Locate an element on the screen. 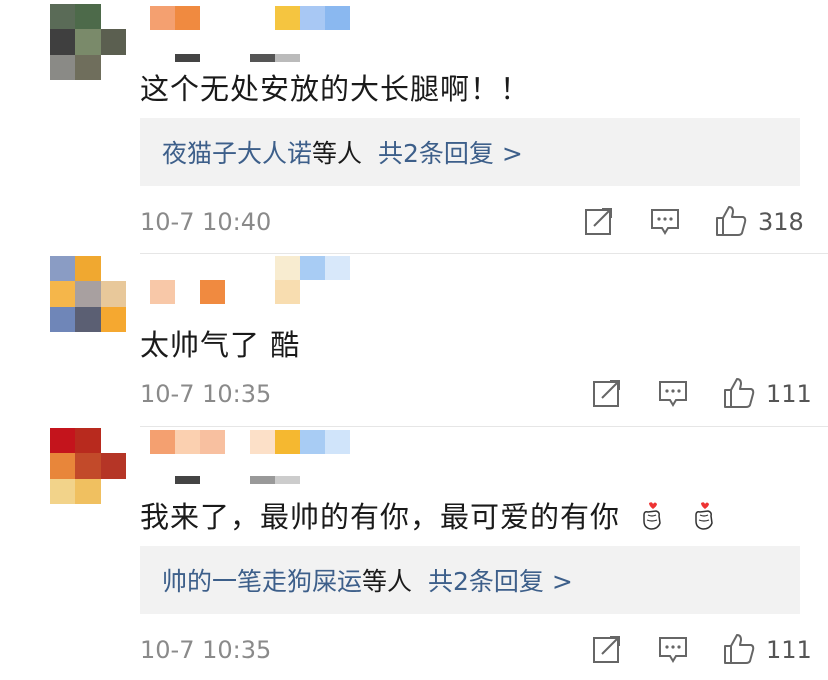  reply-user-names: 夜猫子大人诺 is located at coordinates (237, 152).